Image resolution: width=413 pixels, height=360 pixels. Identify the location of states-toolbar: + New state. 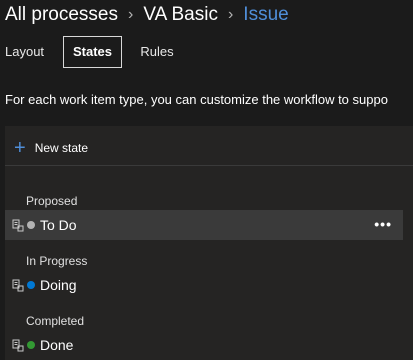
(209, 146).